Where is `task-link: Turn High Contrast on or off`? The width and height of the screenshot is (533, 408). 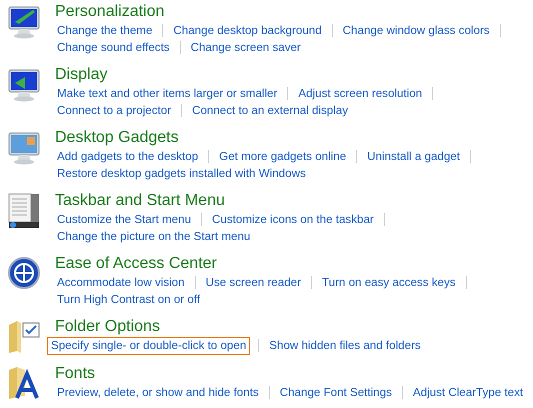
task-link: Turn High Contrast on or off is located at coordinates (128, 300).